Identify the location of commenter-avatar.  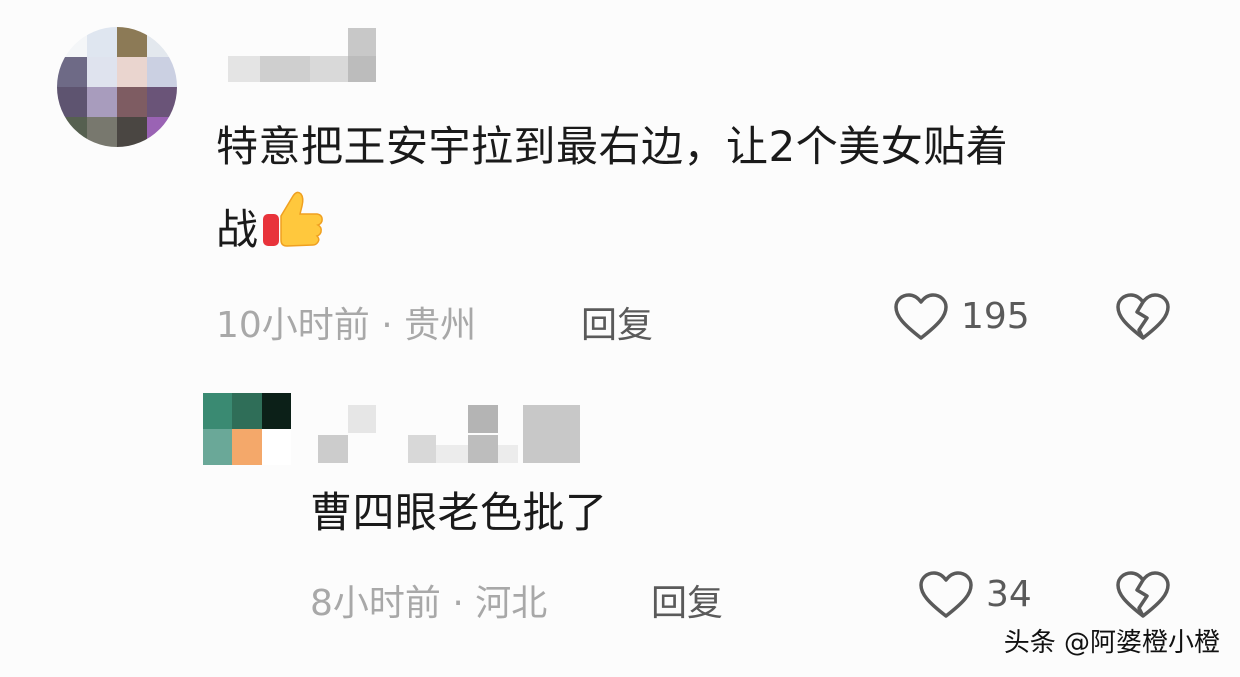
(117, 87).